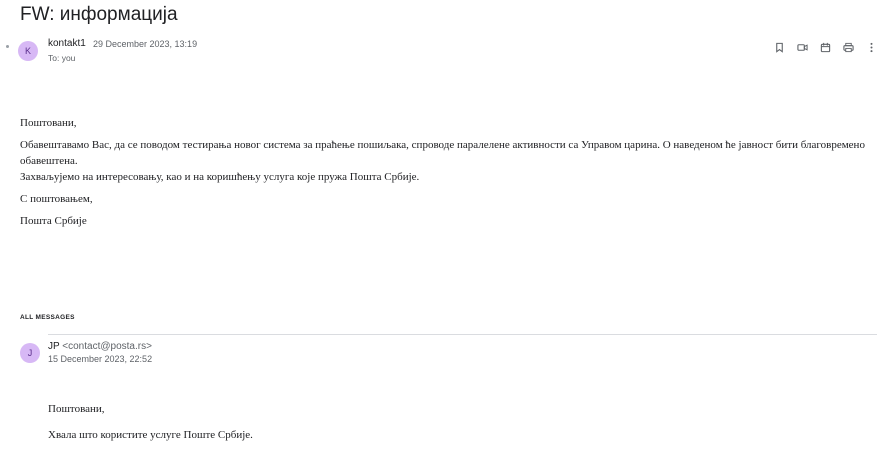 Image resolution: width=889 pixels, height=450 pixels. Describe the element at coordinates (779, 47) in the screenshot. I see `bookmark-icon` at that location.